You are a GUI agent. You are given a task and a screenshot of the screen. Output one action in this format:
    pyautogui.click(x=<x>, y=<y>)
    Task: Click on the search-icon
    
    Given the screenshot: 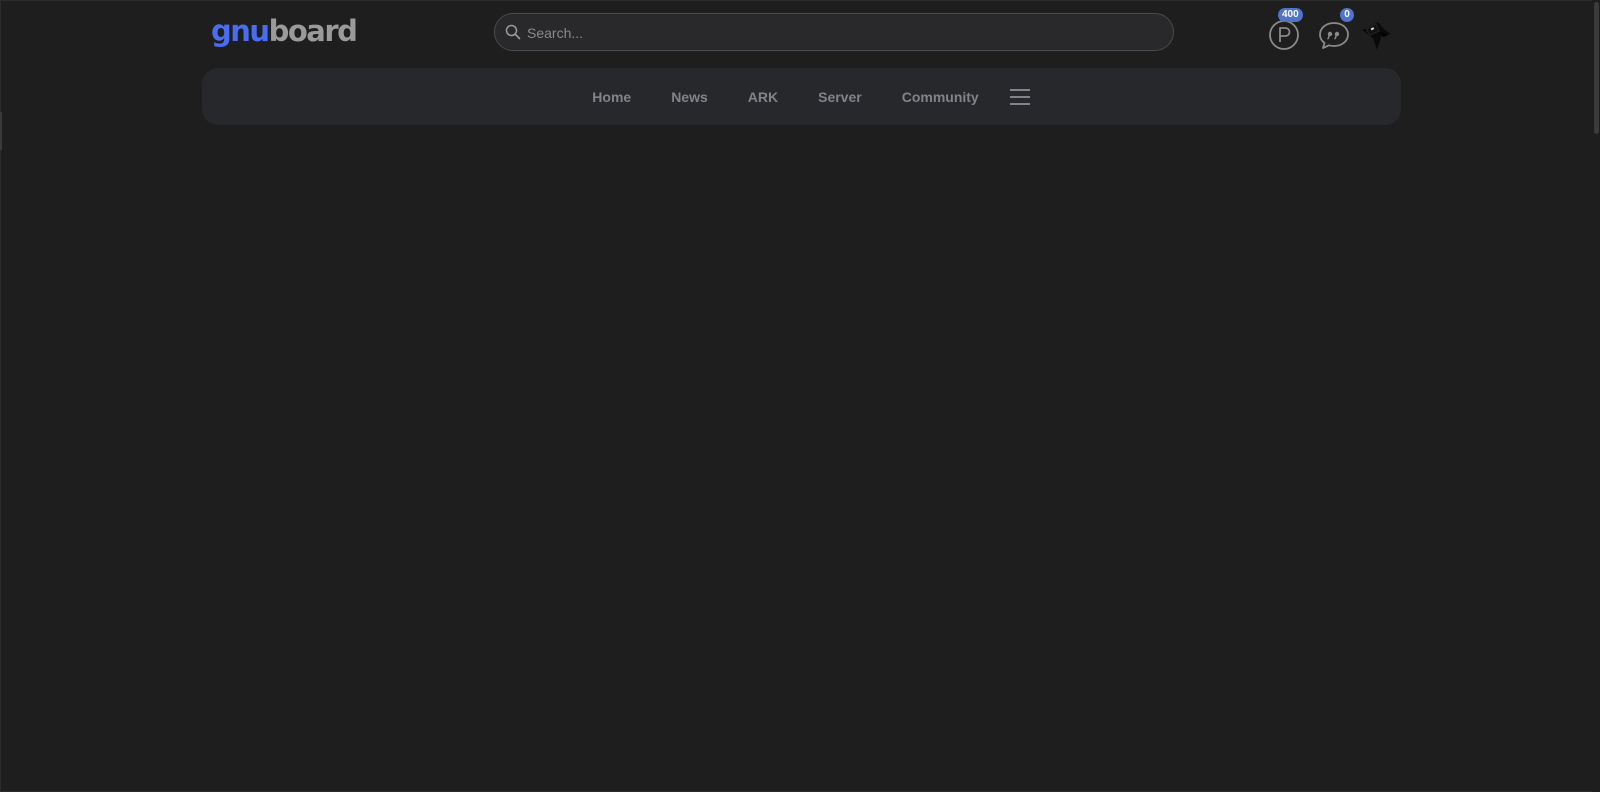 What is the action you would take?
    pyautogui.click(x=513, y=32)
    